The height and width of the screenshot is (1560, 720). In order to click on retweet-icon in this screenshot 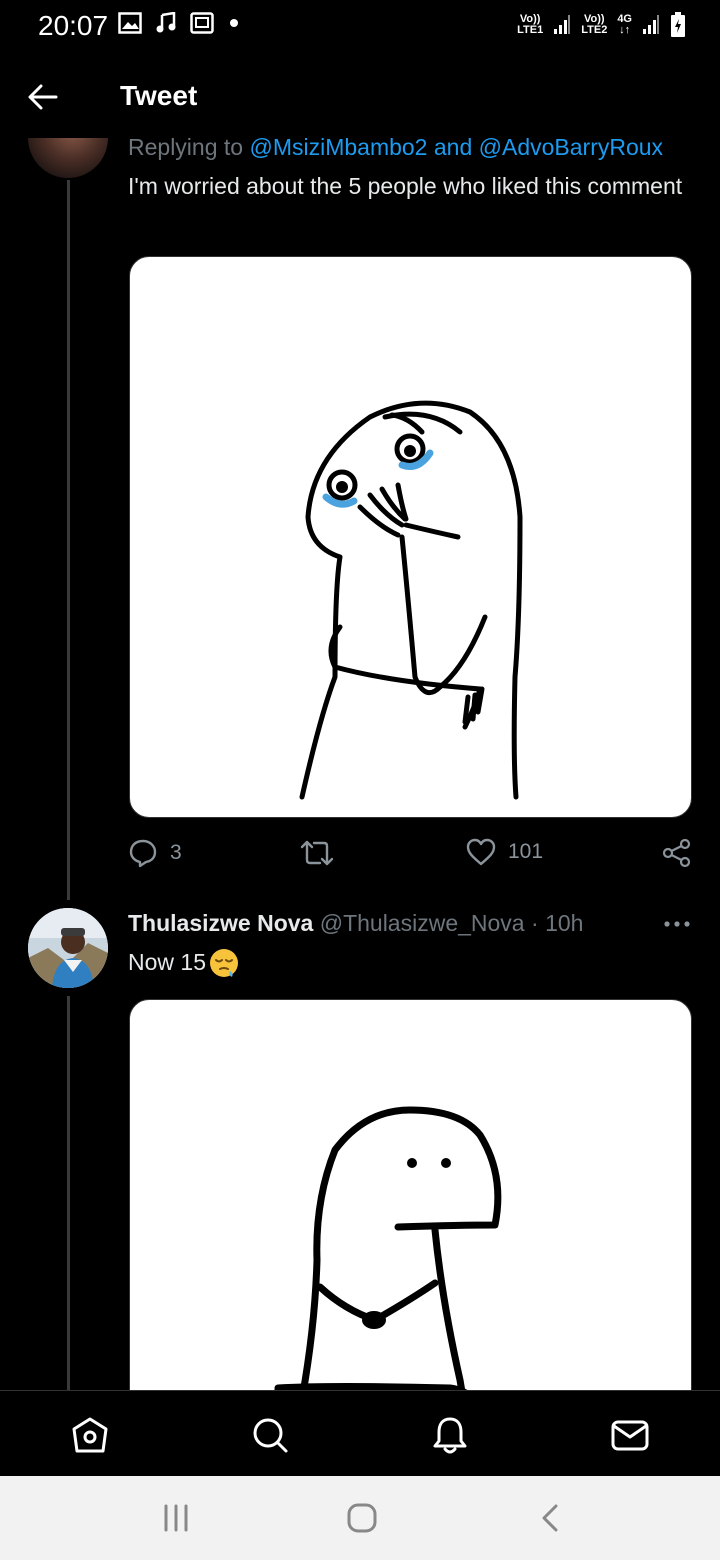, I will do `click(317, 853)`.